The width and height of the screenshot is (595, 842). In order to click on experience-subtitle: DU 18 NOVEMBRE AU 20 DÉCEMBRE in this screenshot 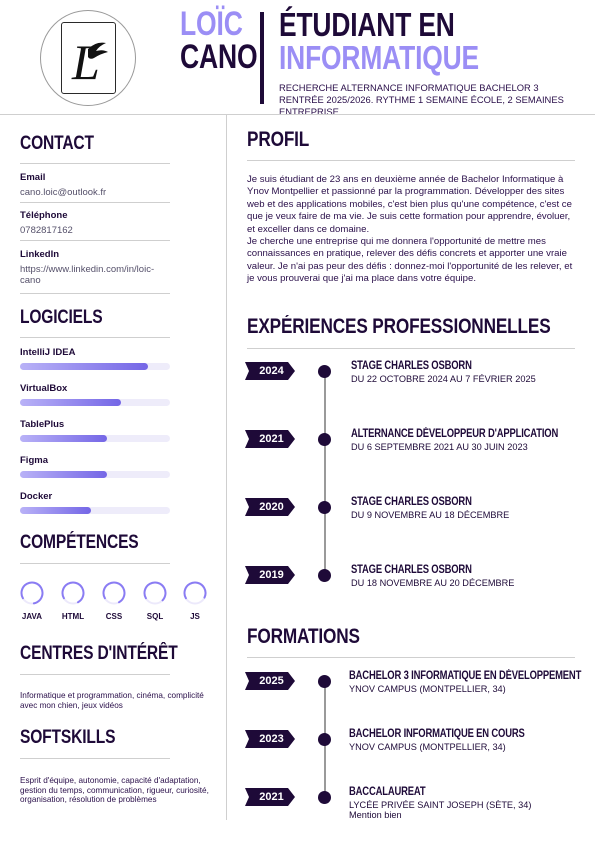, I will do `click(433, 583)`.